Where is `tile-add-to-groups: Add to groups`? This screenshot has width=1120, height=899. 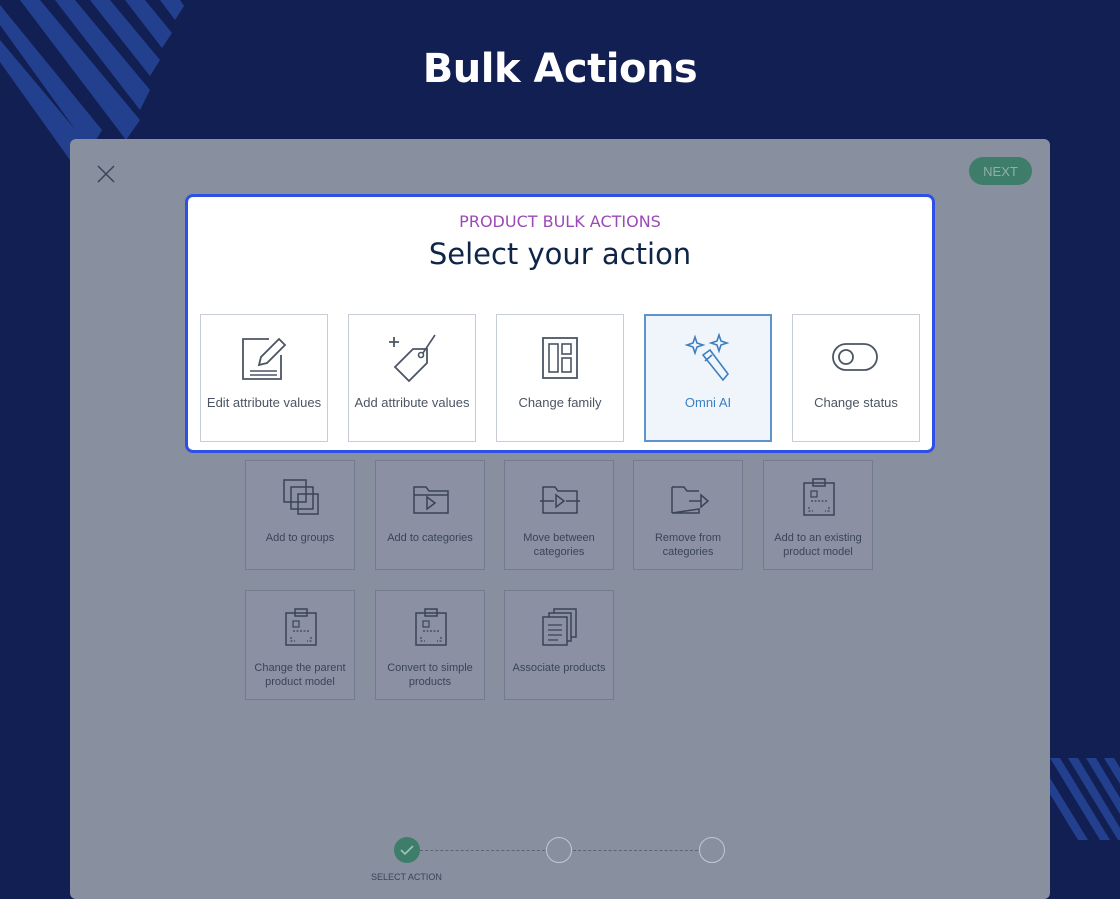
tile-add-to-groups: Add to groups is located at coordinates (300, 515).